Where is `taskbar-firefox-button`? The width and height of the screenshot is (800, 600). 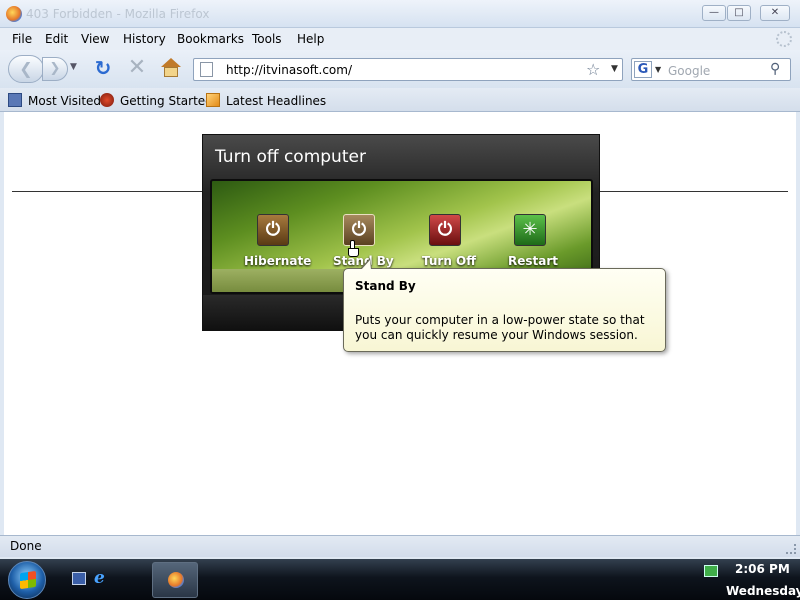
taskbar-firefox-button is located at coordinates (175, 580).